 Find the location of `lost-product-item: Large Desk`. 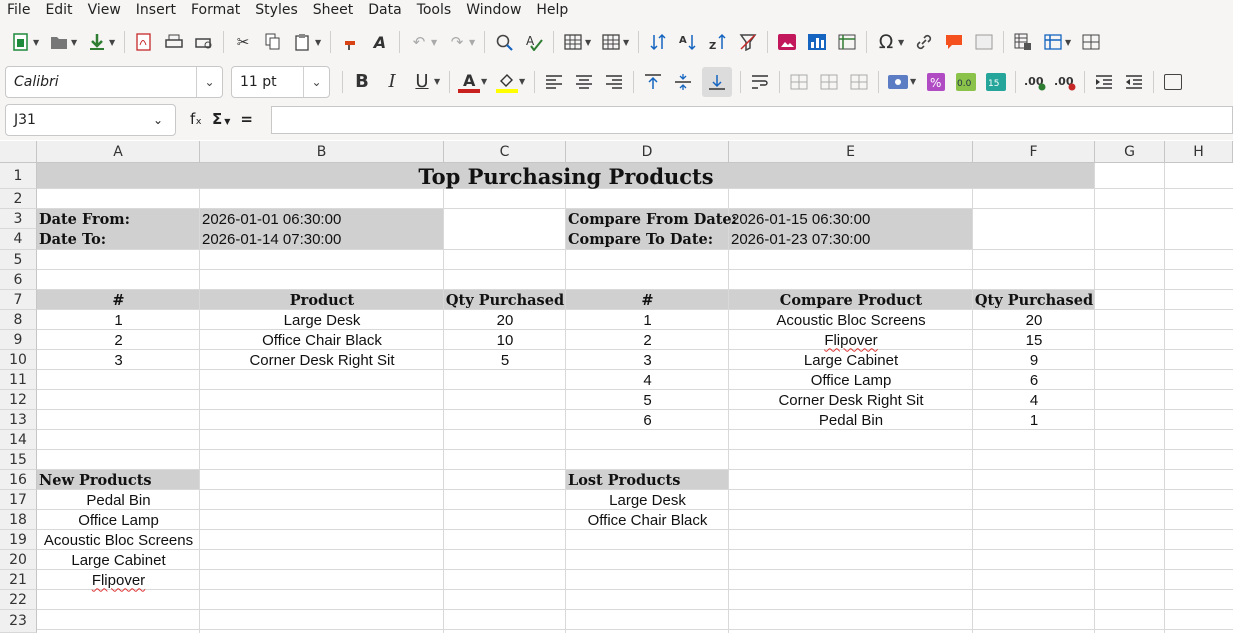

lost-product-item: Large Desk is located at coordinates (647, 500).